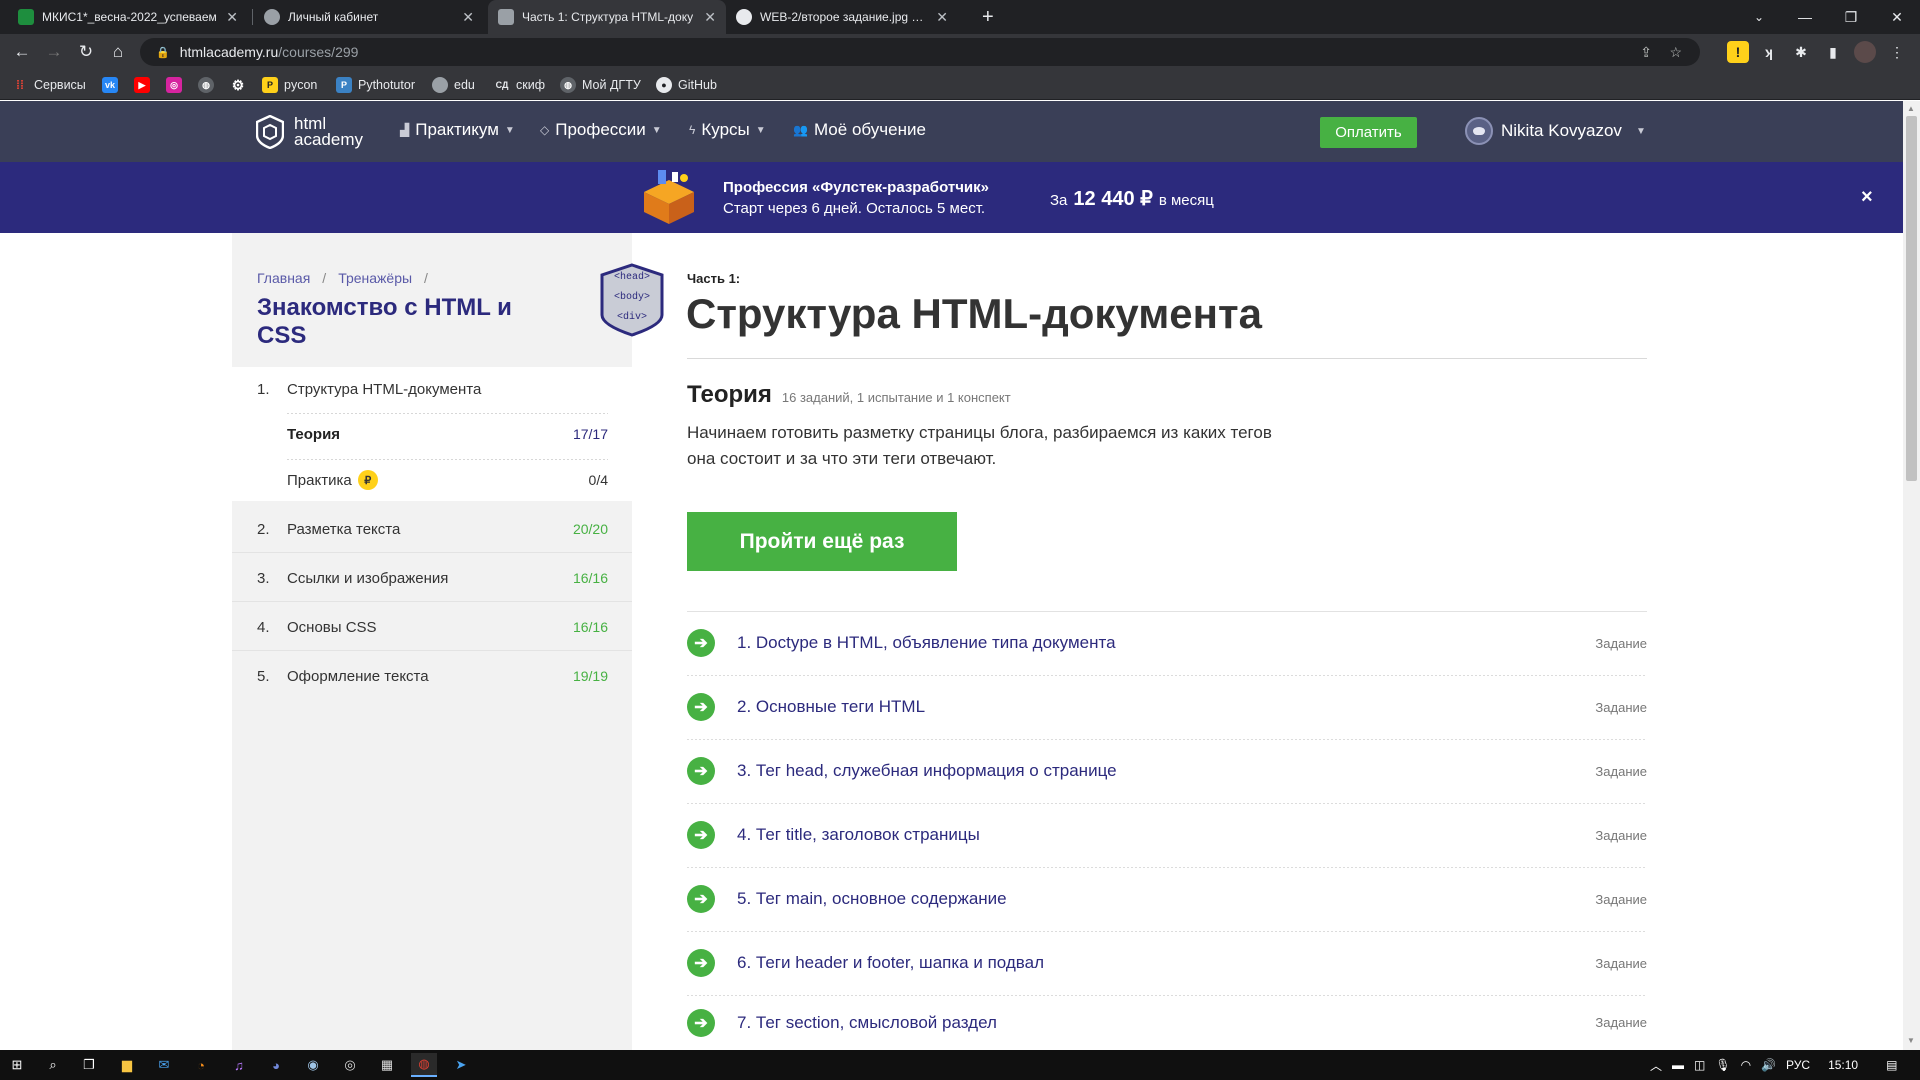  I want to click on discord-icon: ◕, so click(276, 1065).